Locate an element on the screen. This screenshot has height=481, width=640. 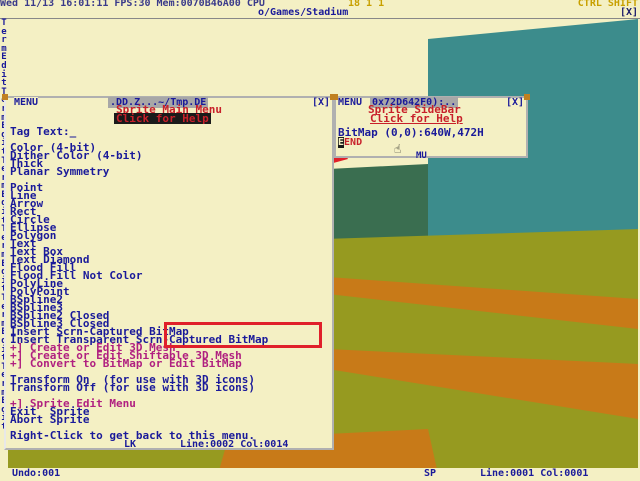
main-menu-item: Ellipse is located at coordinates (171, 227).